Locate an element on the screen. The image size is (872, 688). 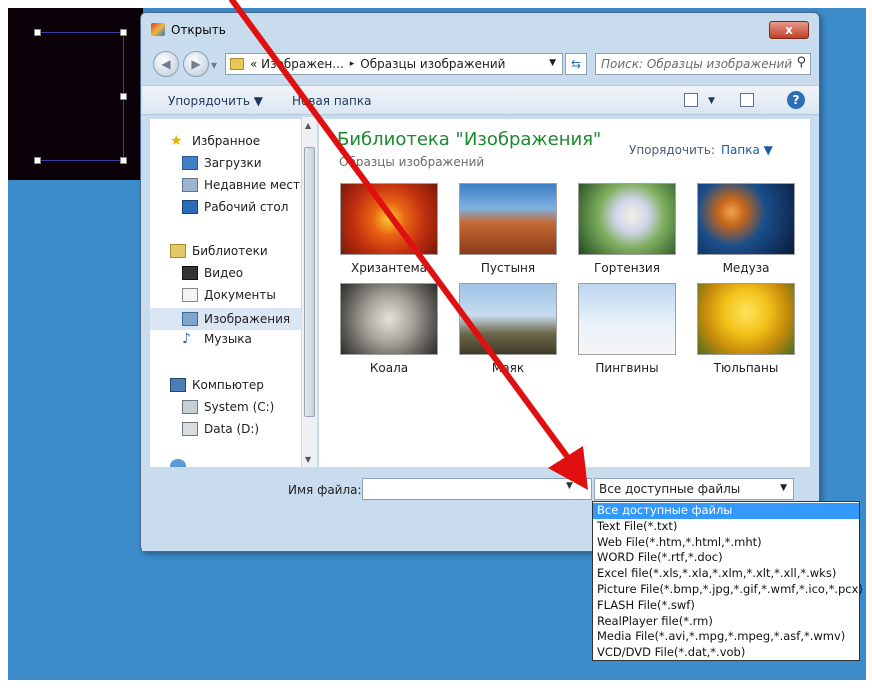
filetype-option: RealPlayer file(*.rm) is located at coordinates (726, 622).